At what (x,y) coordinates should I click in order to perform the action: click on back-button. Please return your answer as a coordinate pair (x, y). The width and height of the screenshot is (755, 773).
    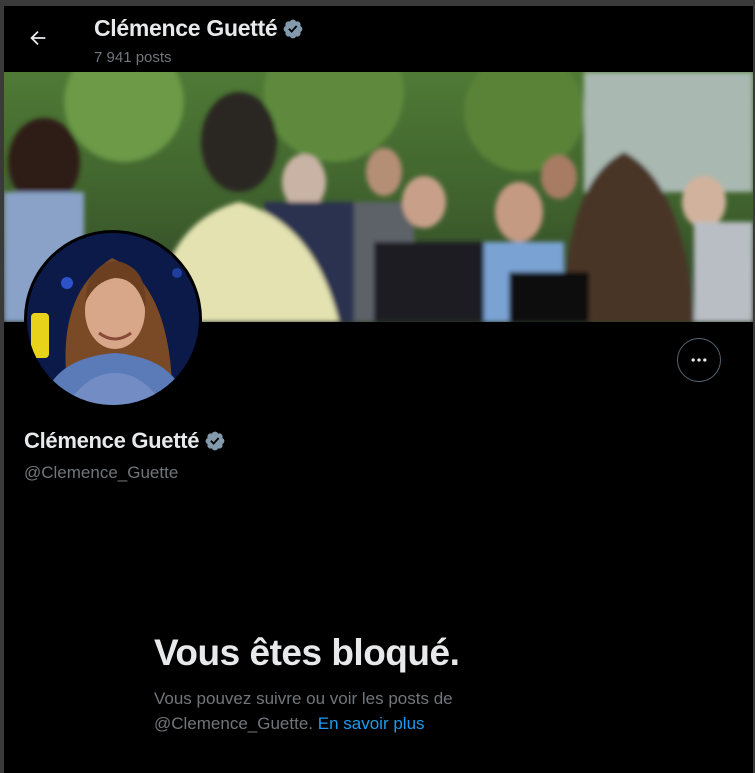
    Looking at the image, I should click on (38, 38).